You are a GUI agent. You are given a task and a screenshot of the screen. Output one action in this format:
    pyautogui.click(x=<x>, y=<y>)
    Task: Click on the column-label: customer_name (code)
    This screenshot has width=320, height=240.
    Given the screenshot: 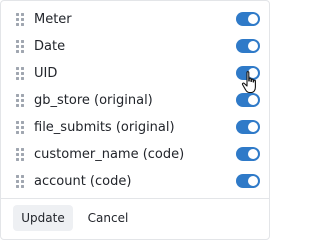 What is the action you would take?
    pyautogui.click(x=109, y=154)
    